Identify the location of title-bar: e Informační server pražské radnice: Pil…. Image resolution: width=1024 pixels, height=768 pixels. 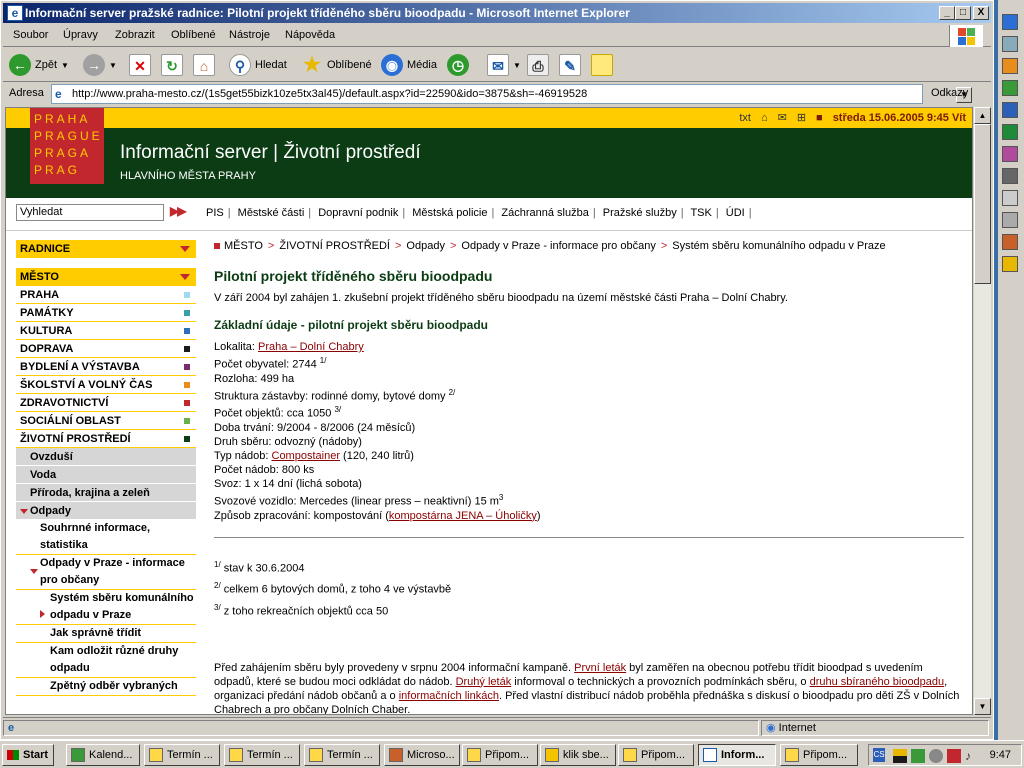
(497, 13).